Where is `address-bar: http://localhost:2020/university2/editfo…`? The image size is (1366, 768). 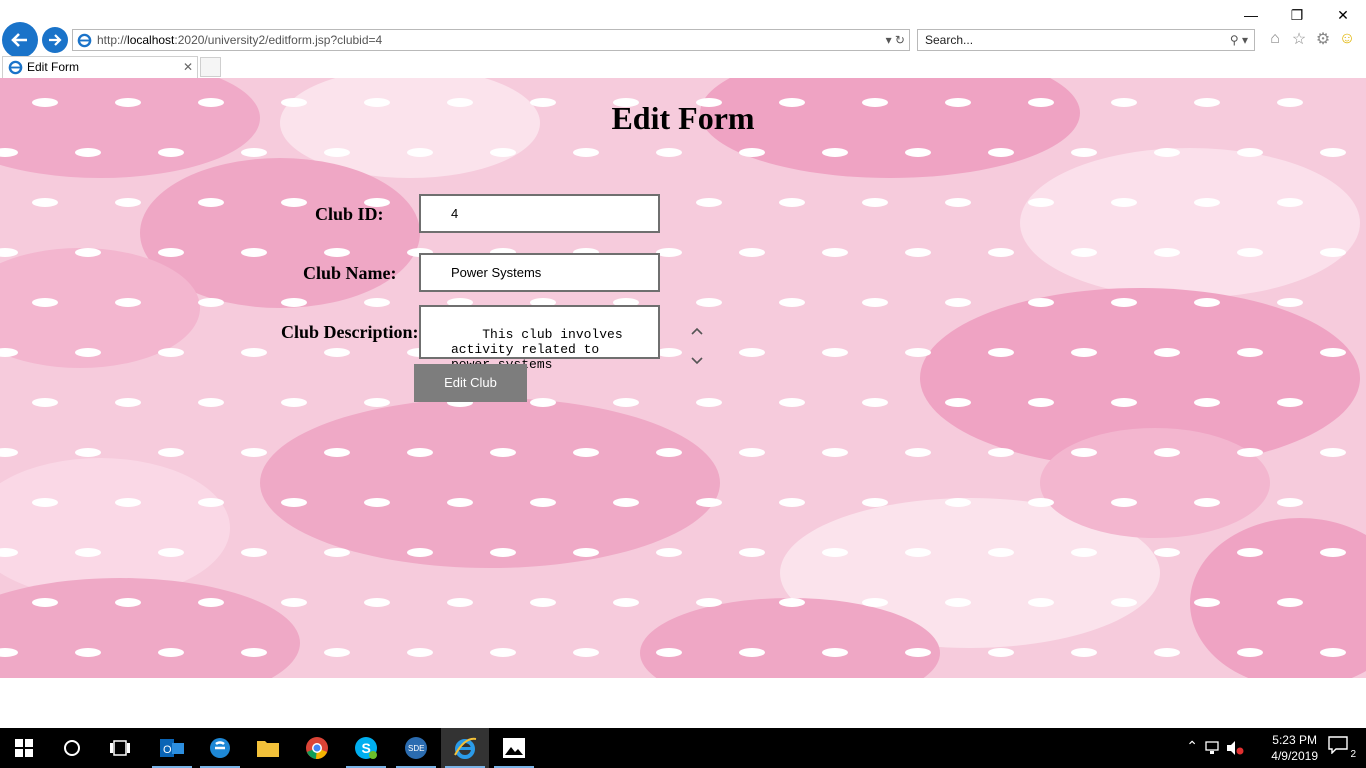 address-bar: http://localhost:2020/university2/editfo… is located at coordinates (491, 40).